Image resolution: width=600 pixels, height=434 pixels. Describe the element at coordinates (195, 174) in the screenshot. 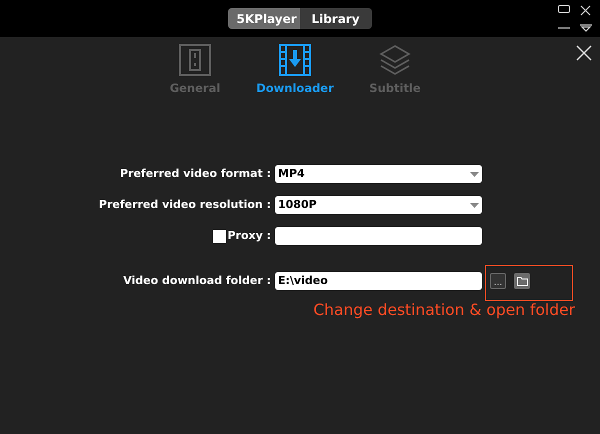

I see `field-label: Preferred video format :` at that location.